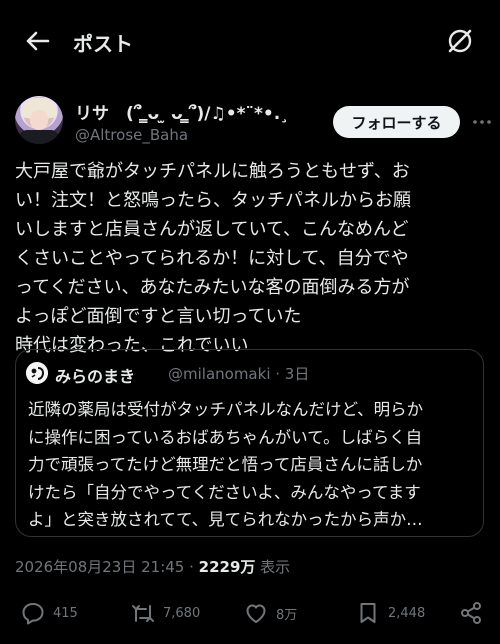  I want to click on bookmark-button: 2,448, so click(390, 613).